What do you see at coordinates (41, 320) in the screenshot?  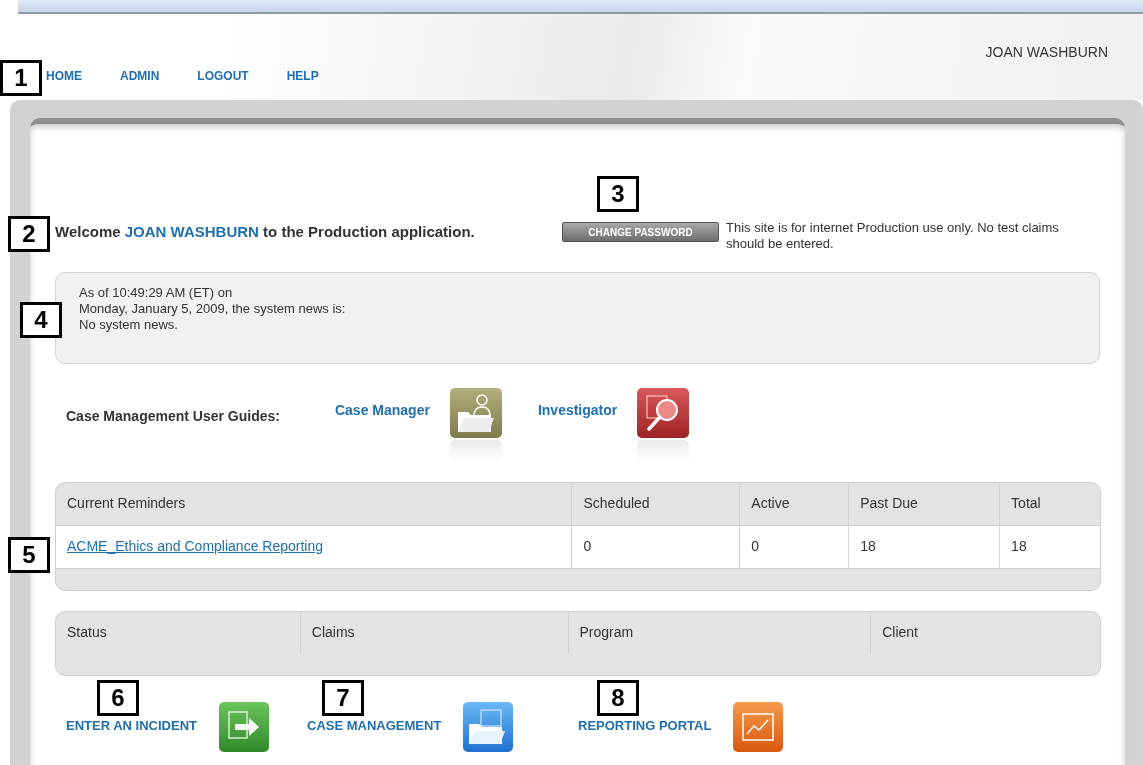 I see `callout-number: 4` at bounding box center [41, 320].